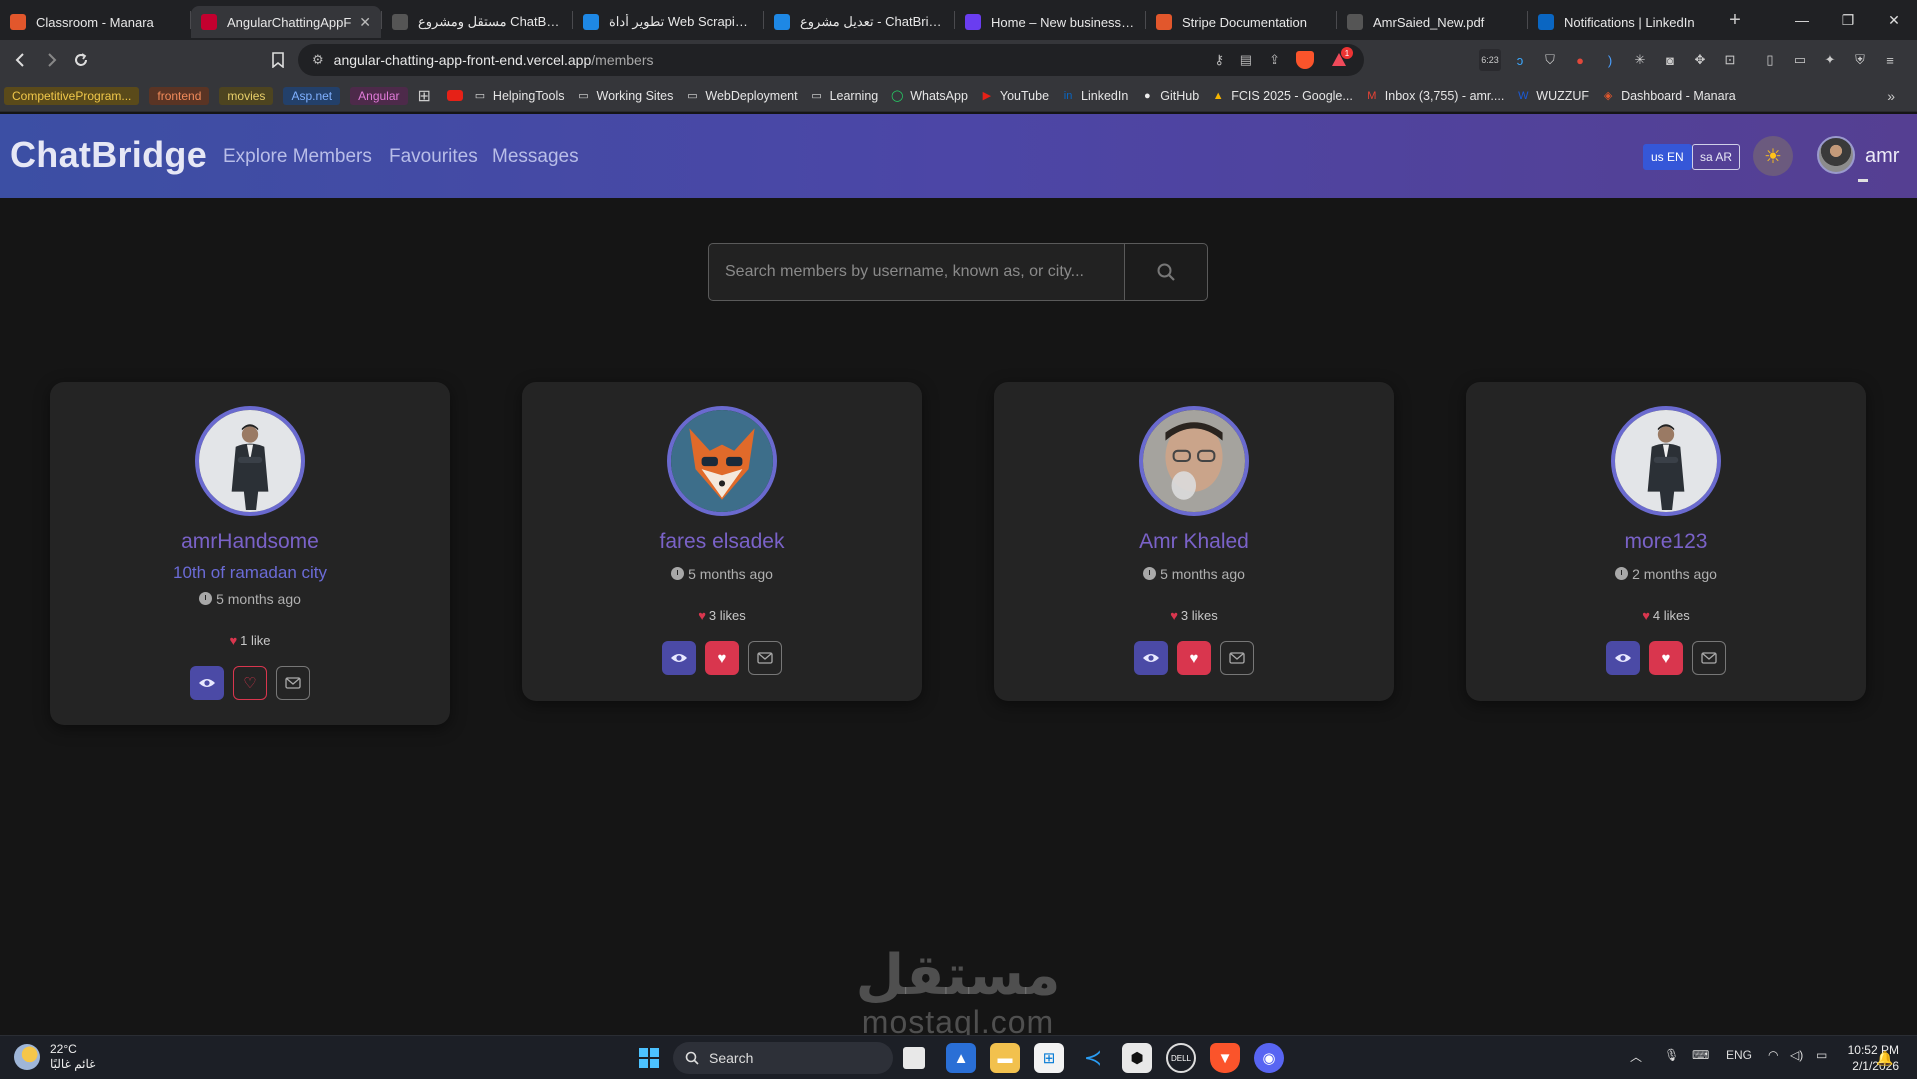 This screenshot has height=1079, width=1917. What do you see at coordinates (1671, 1055) in the screenshot?
I see `microphone-icon: 🎙` at bounding box center [1671, 1055].